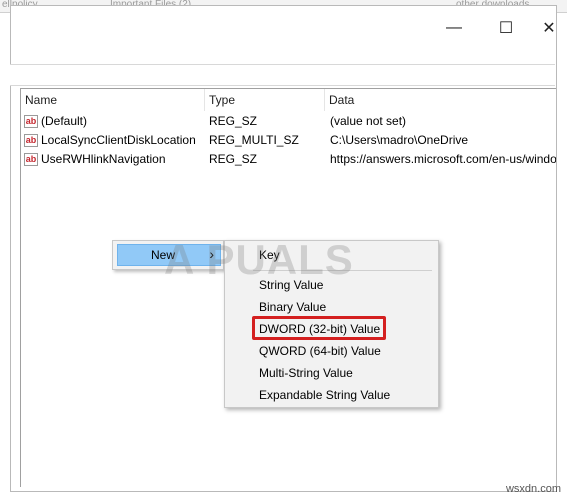 This screenshot has height=497, width=567. Describe the element at coordinates (368, 121) in the screenshot. I see `value-data: (value not set)` at that location.